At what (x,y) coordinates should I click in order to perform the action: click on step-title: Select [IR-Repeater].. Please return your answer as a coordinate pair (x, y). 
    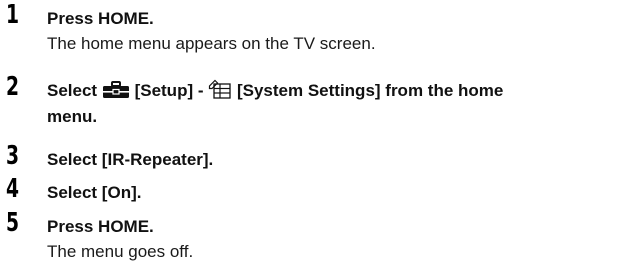
    Looking at the image, I should click on (130, 159).